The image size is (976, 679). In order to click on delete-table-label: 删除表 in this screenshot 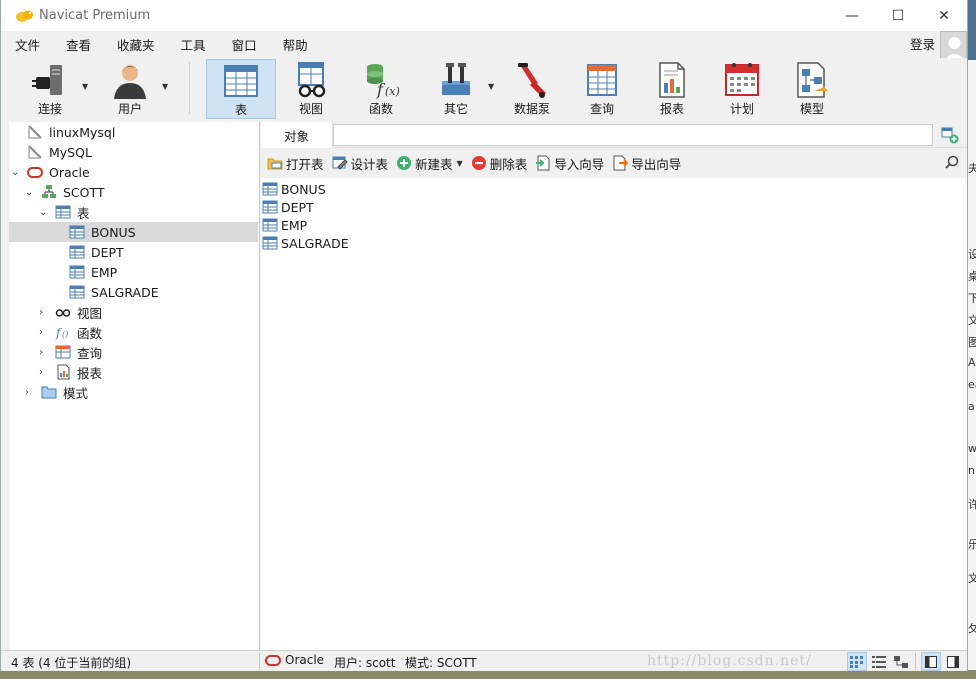, I will do `click(508, 164)`.